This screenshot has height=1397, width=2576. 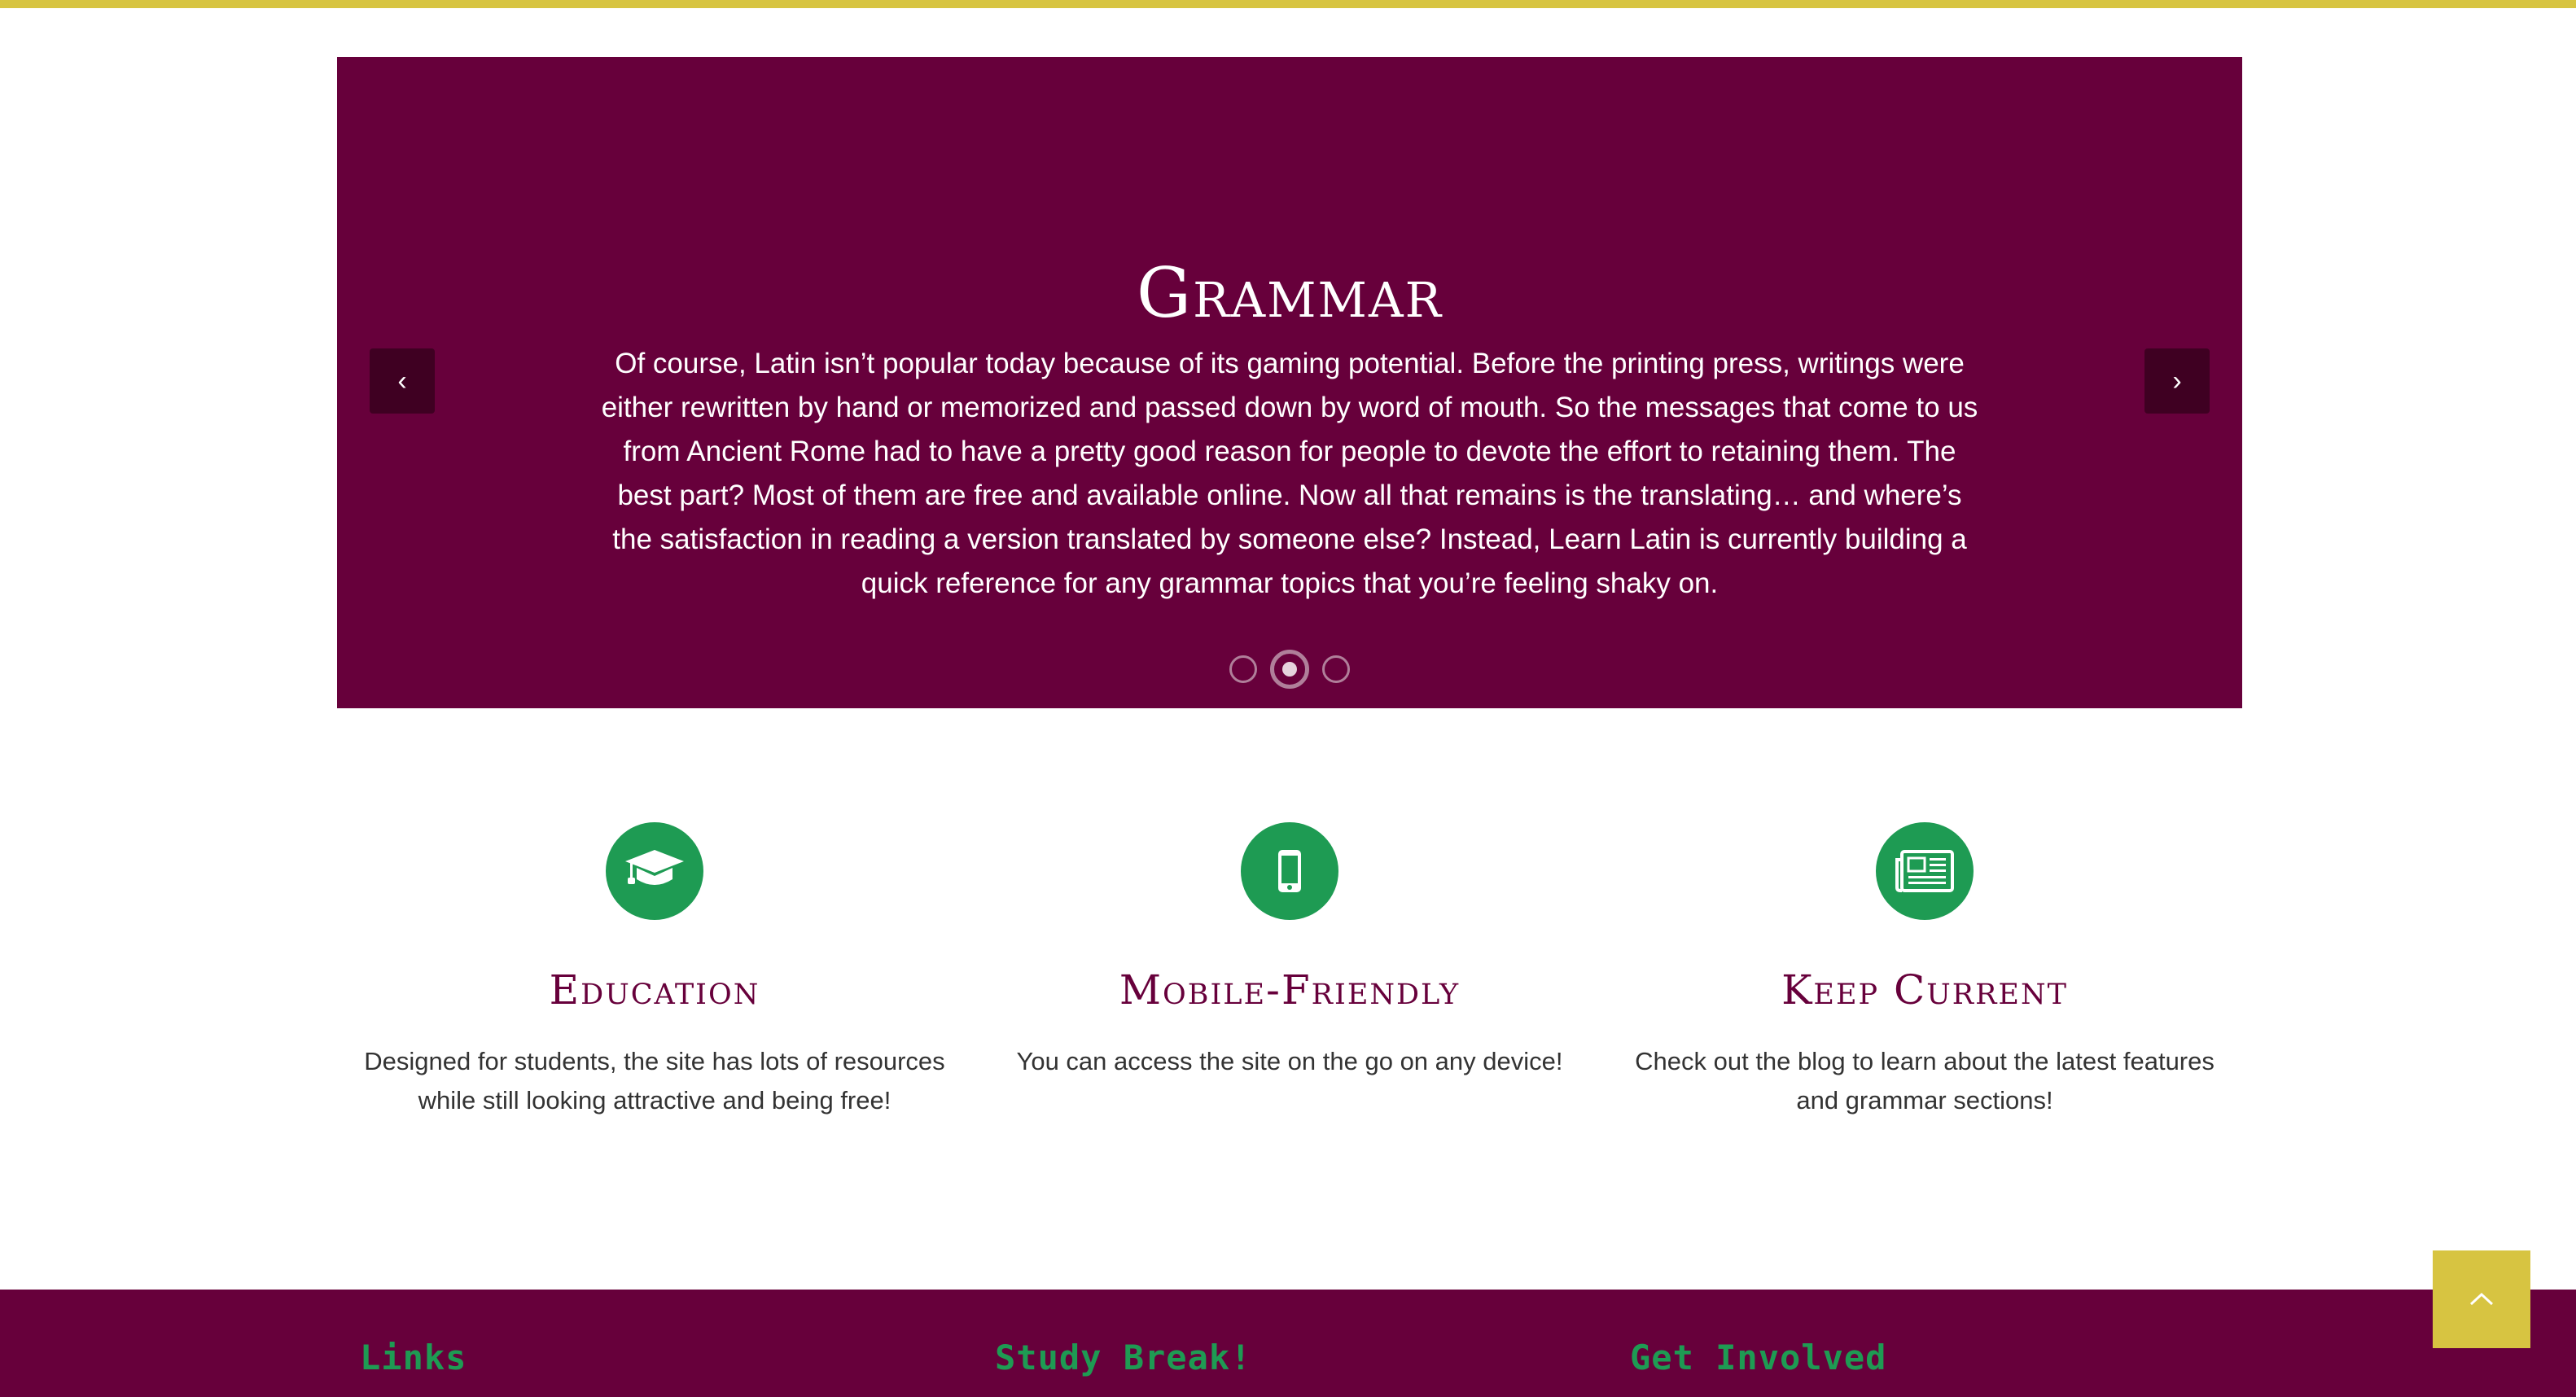 What do you see at coordinates (1288, 1344) in the screenshot?
I see `site-footer: Links Study Break! Get Involved` at bounding box center [1288, 1344].